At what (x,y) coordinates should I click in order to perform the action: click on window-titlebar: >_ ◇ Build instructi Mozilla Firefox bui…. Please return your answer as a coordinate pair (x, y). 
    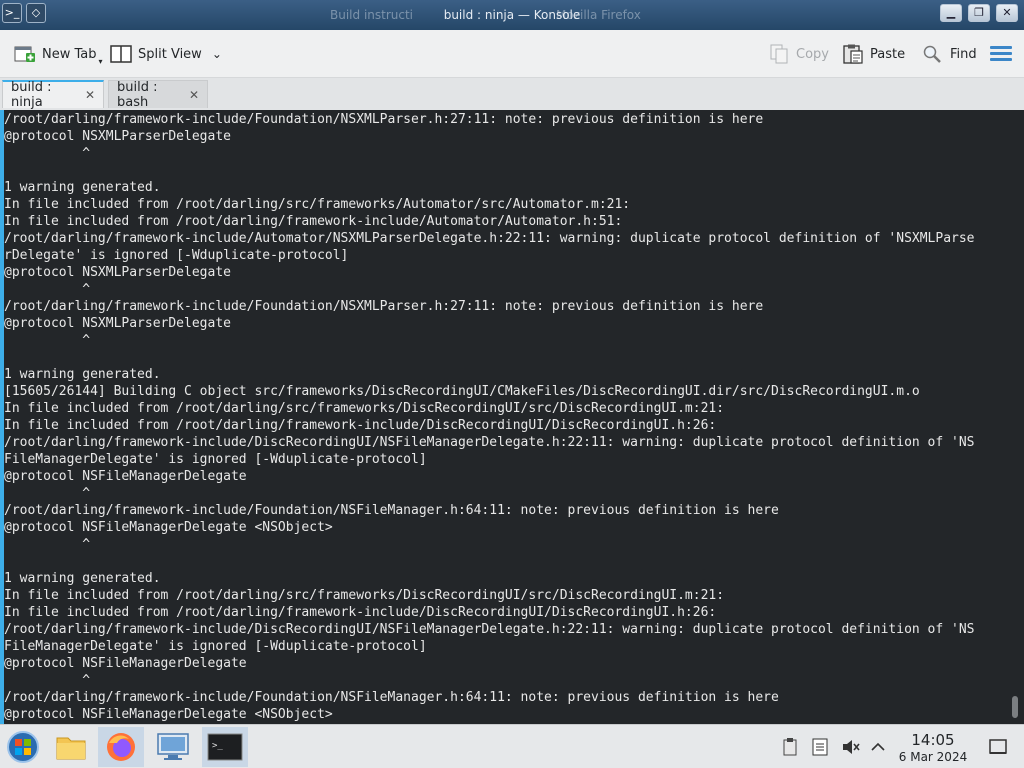
    Looking at the image, I should click on (512, 15).